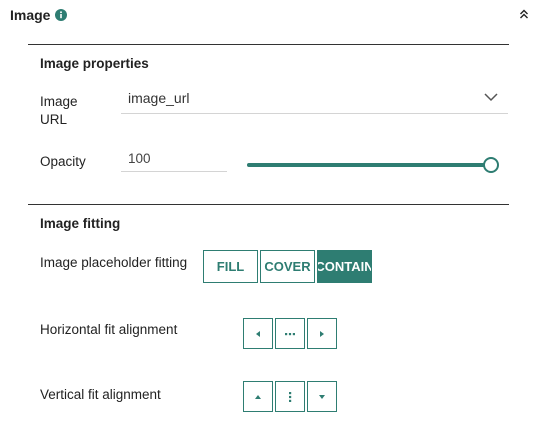  What do you see at coordinates (524, 14) in the screenshot?
I see `double-chevron-up-icon` at bounding box center [524, 14].